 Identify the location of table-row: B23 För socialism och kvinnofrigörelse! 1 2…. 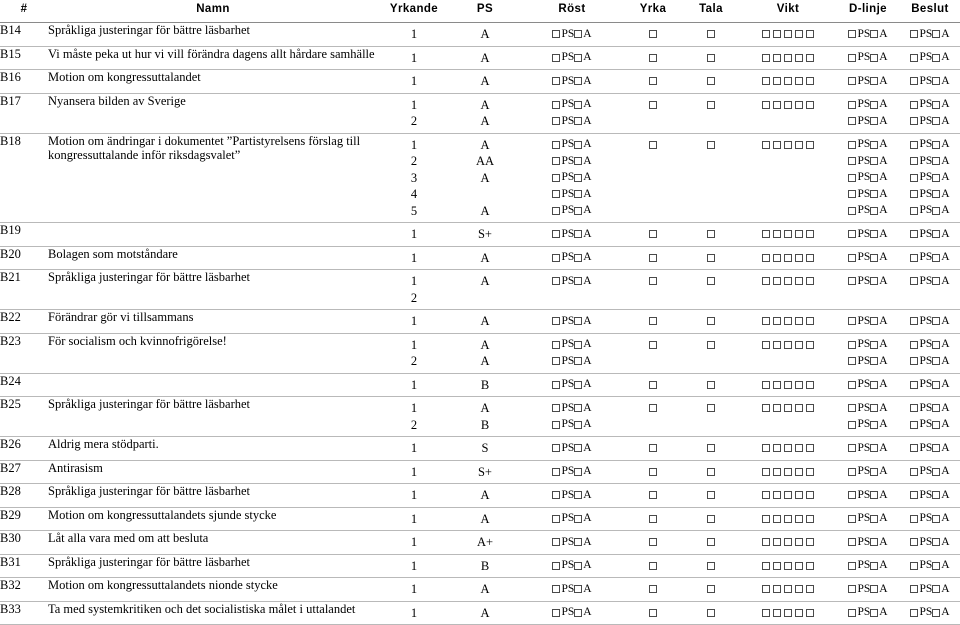
(480, 353).